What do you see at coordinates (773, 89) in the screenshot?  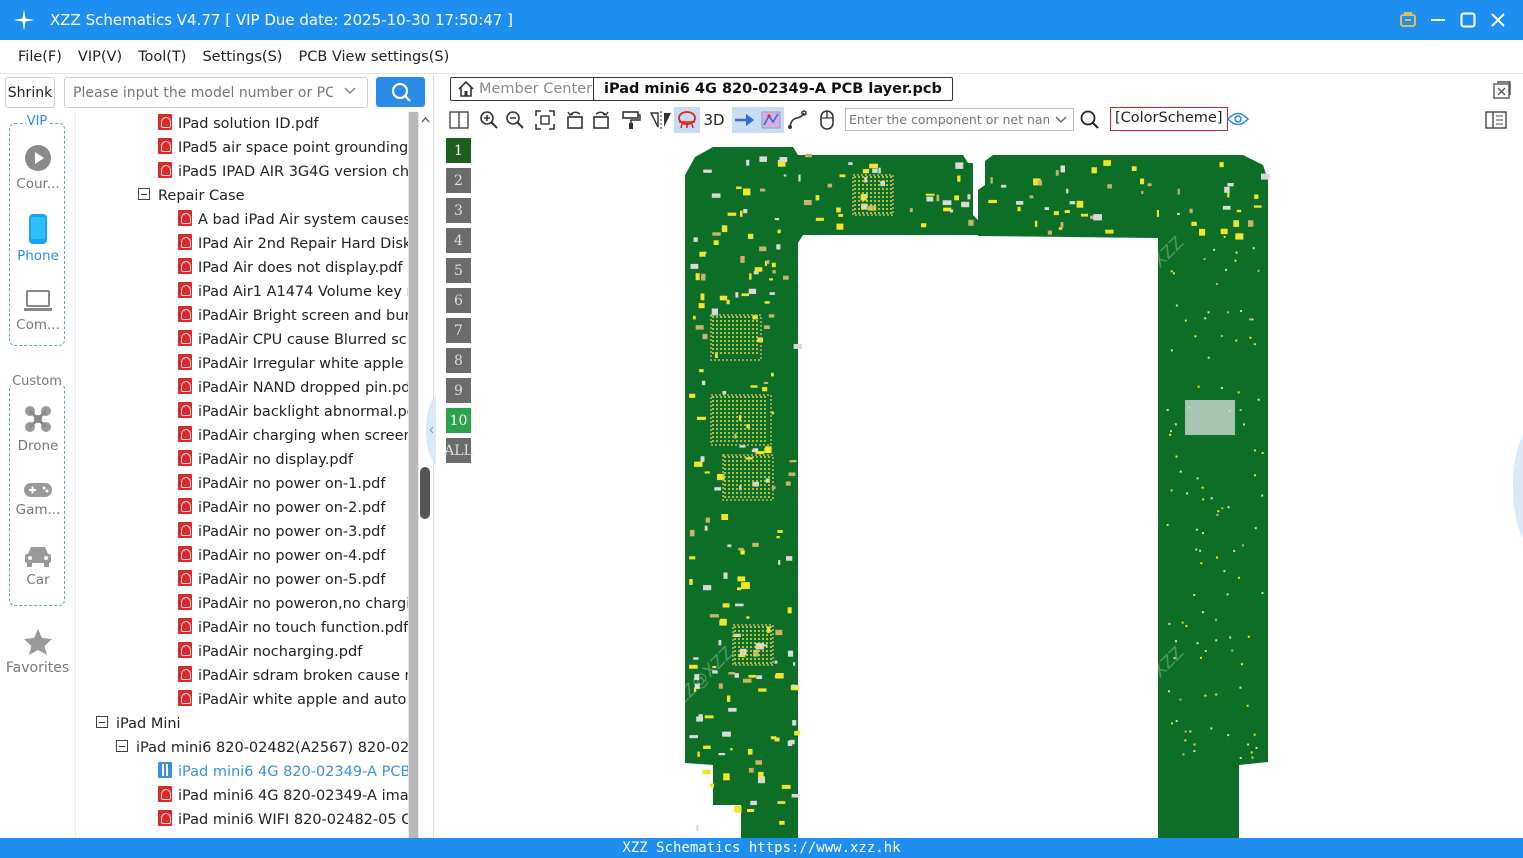 I see `tab-pcb-file: iPad mini6 4G 820-02349-A PCB layer.pcb` at bounding box center [773, 89].